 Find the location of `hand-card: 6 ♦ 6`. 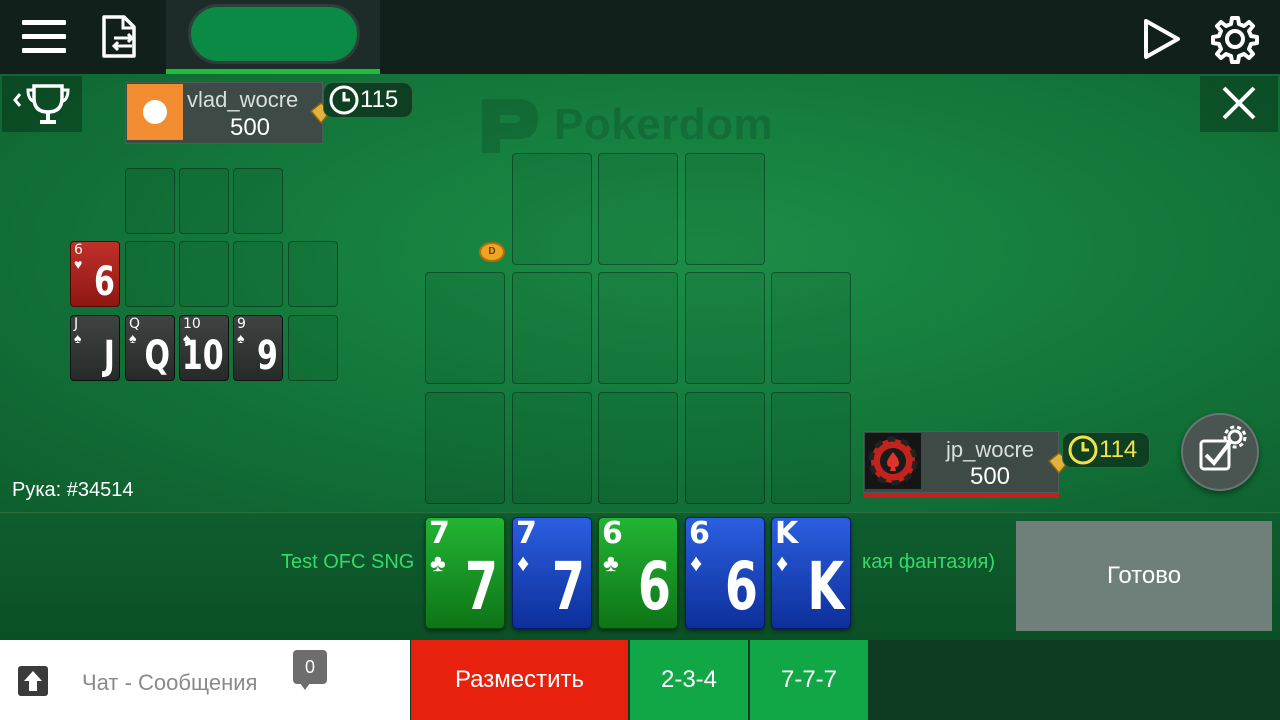

hand-card: 6 ♦ 6 is located at coordinates (725, 573).